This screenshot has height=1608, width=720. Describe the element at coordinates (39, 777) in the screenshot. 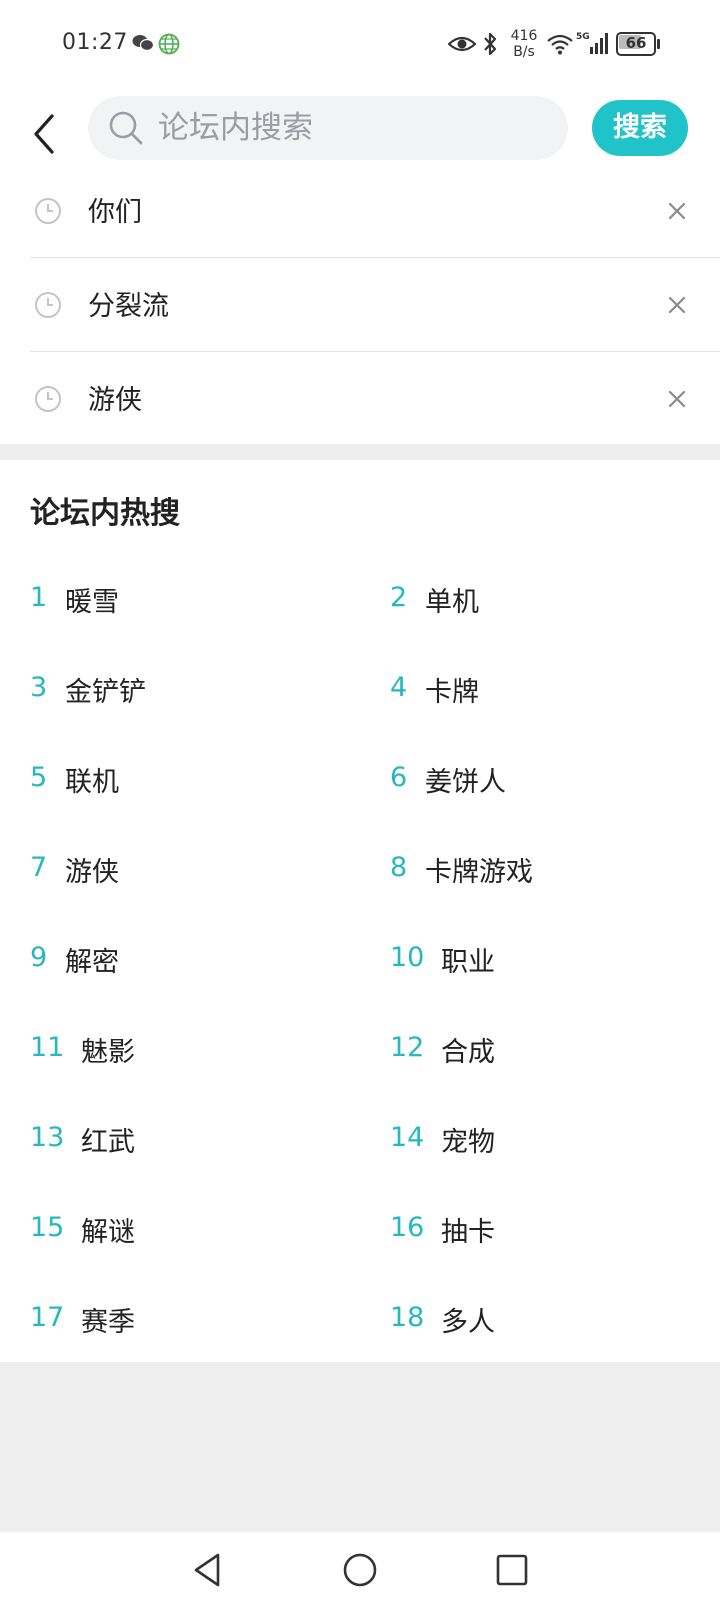

I see `hot-rank: 5` at that location.